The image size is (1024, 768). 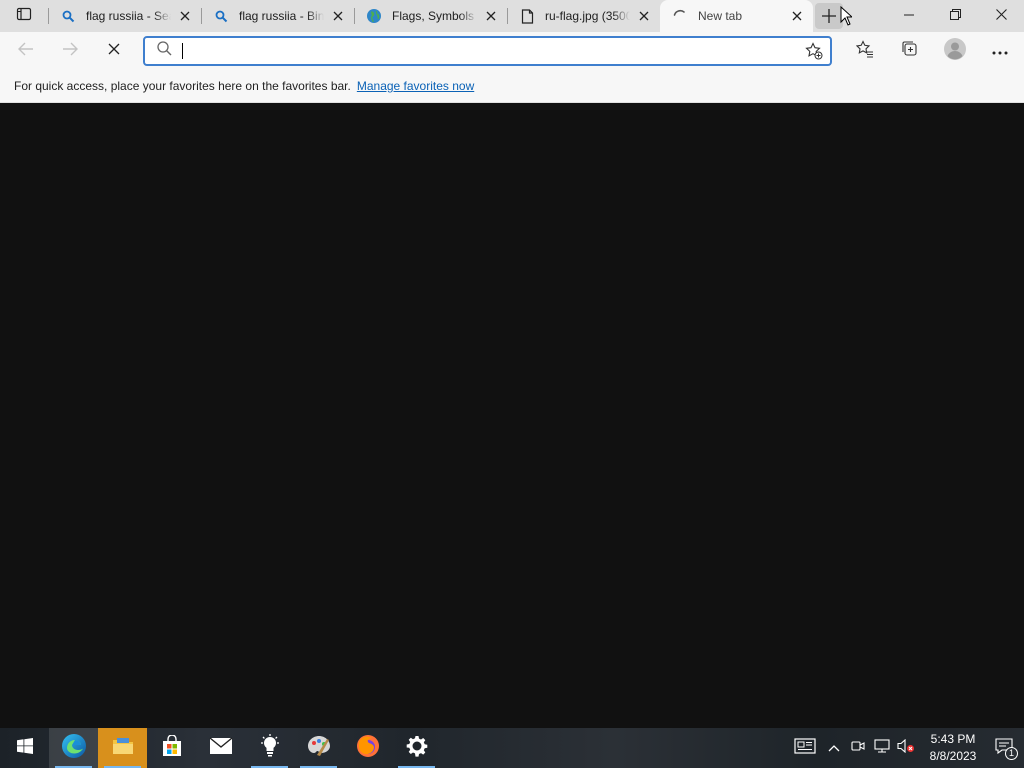 I want to click on network-button, so click(x=882, y=748).